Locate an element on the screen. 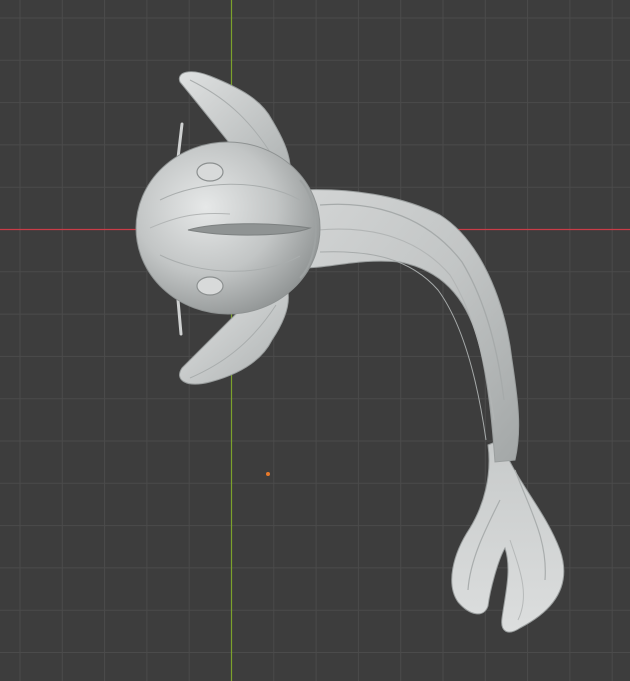 This screenshot has width=630, height=681. object-origin-marker is located at coordinates (268, 474).